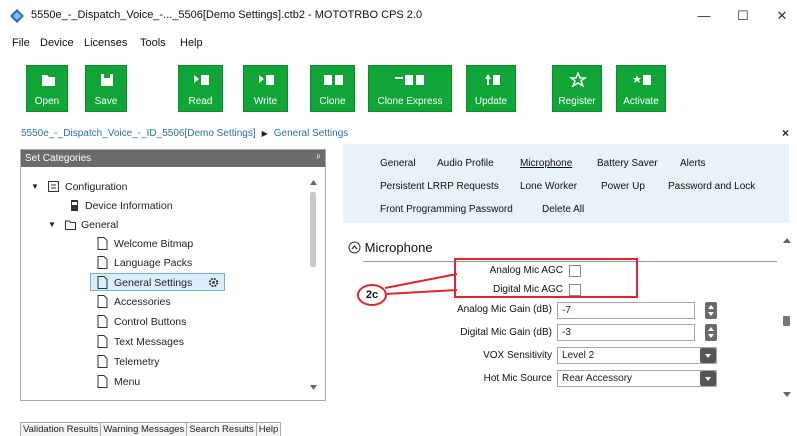 The height and width of the screenshot is (436, 797). What do you see at coordinates (782, 16) in the screenshot?
I see `close-window-button: ✕` at bounding box center [782, 16].